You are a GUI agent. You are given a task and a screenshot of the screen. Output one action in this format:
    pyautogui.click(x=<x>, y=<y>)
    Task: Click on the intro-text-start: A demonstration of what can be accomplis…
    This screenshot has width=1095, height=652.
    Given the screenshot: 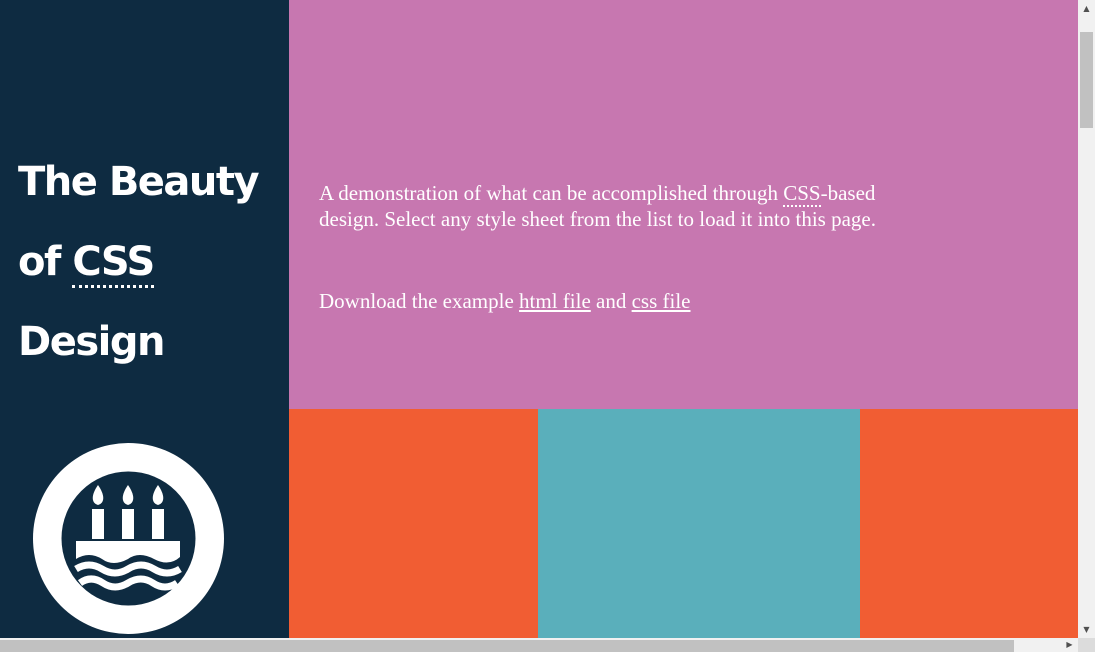 What is the action you would take?
    pyautogui.click(x=548, y=193)
    